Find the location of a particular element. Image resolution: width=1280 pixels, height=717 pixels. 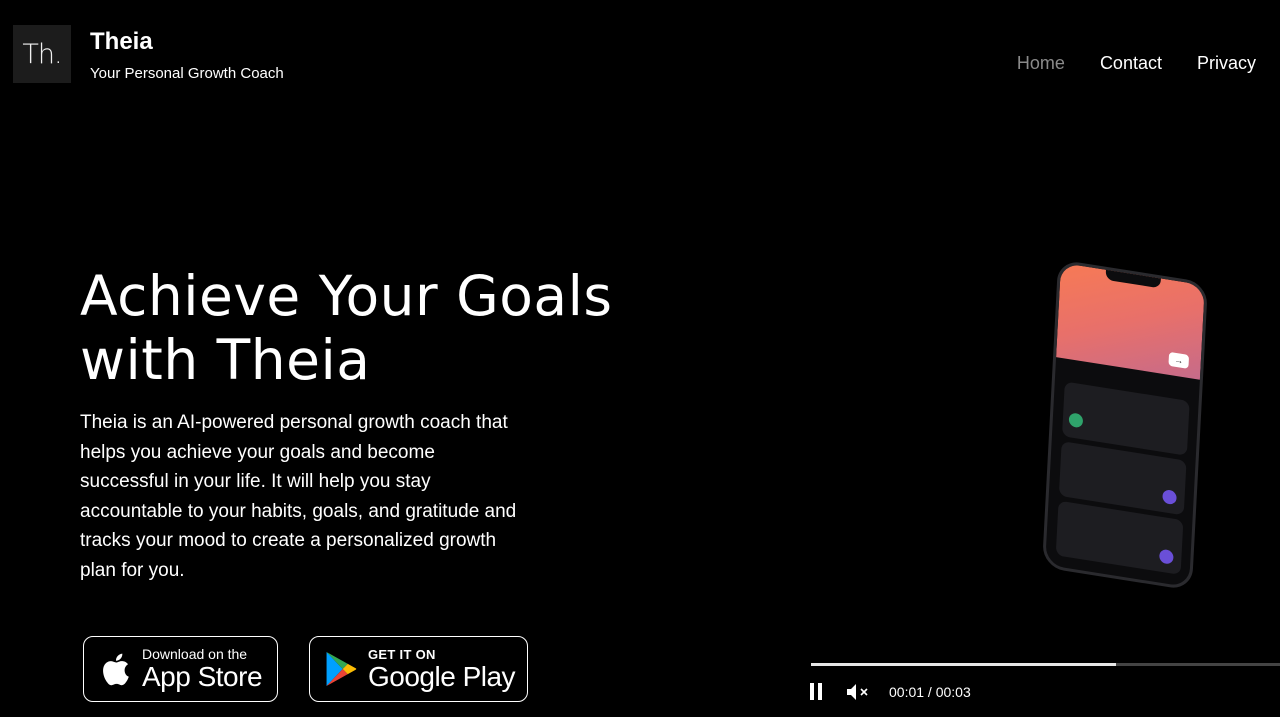

app-preview-video: → is located at coordinates (1122, 425).